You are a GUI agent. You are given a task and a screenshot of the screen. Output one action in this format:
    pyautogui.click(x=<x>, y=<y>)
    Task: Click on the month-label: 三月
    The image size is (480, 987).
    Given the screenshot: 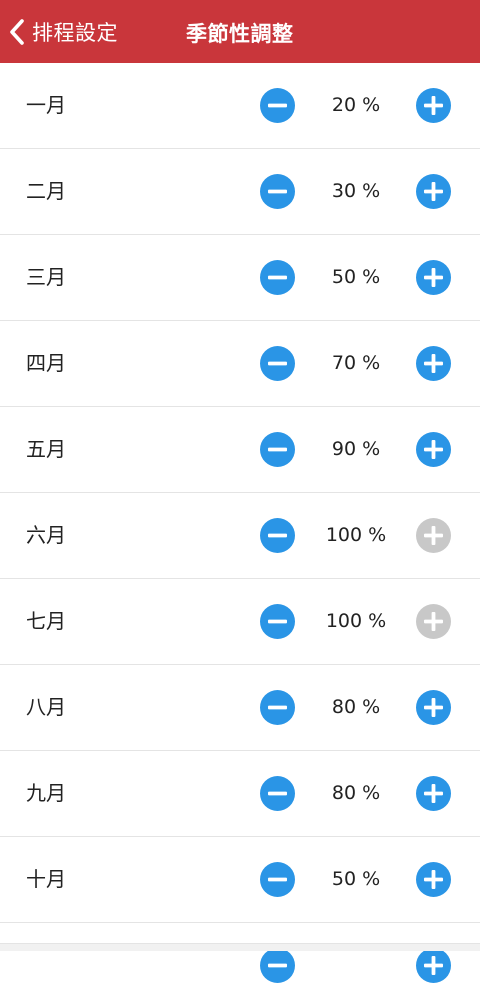 What is the action you would take?
    pyautogui.click(x=46, y=277)
    